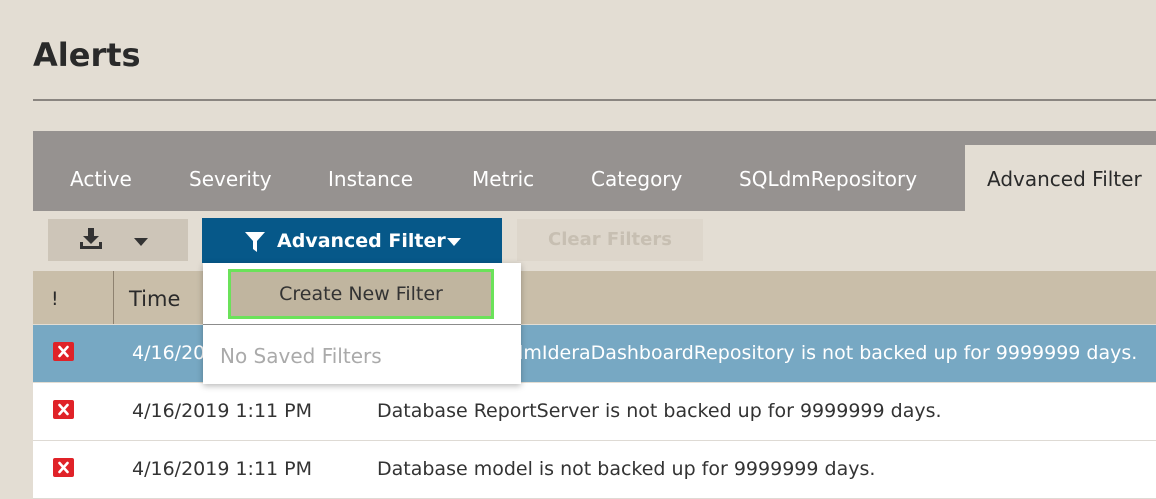 The height and width of the screenshot is (499, 1156). What do you see at coordinates (301, 356) in the screenshot?
I see `no-saved-filters-text: No Saved Filters` at bounding box center [301, 356].